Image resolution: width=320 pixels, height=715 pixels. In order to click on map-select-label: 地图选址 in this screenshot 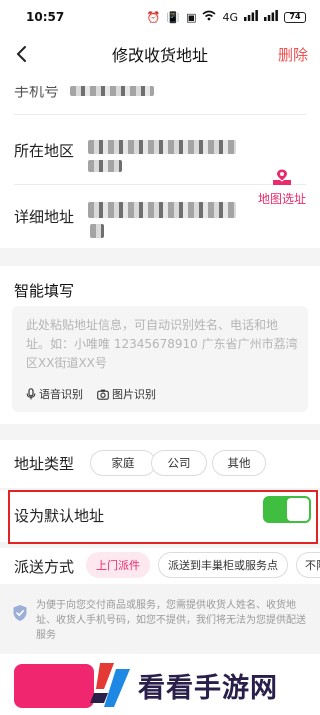, I will do `click(281, 199)`.